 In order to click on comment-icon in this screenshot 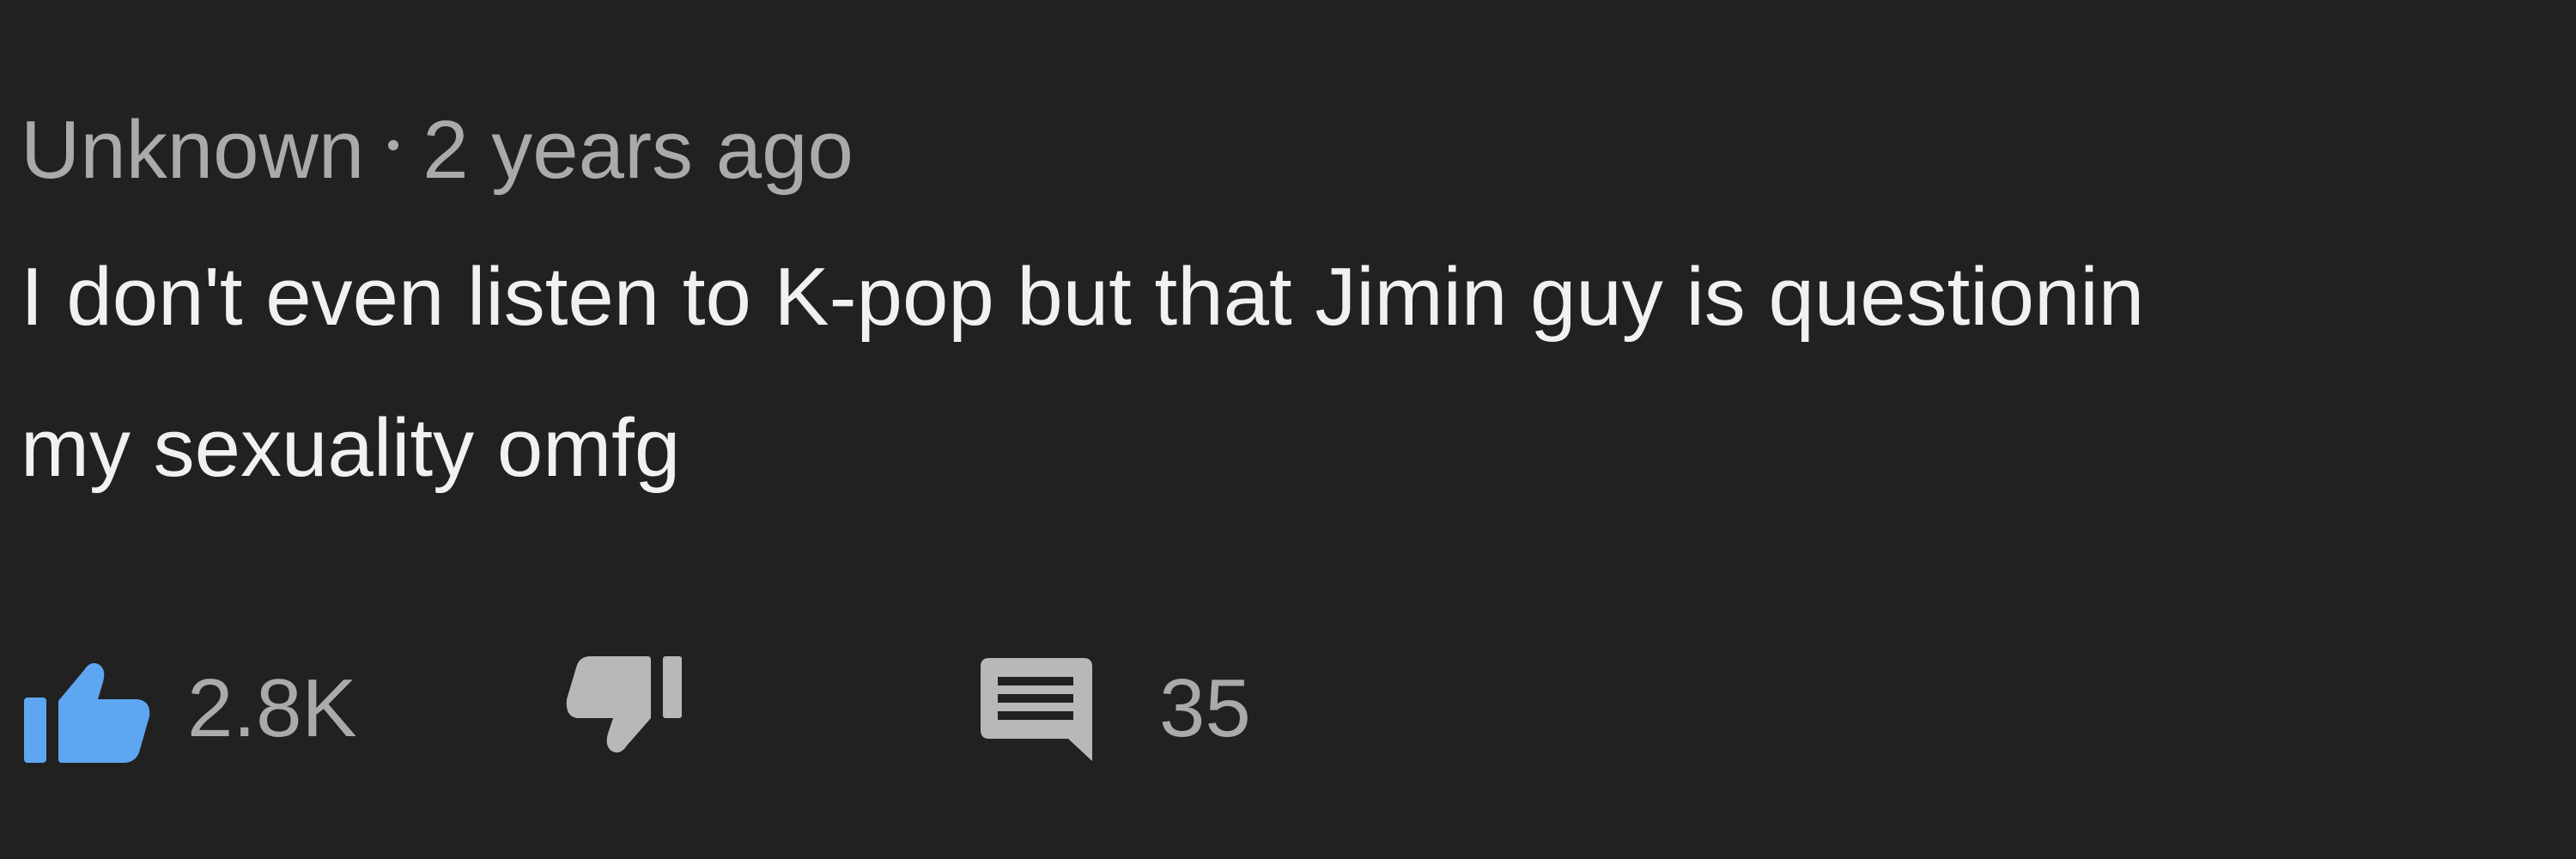, I will do `click(1036, 709)`.